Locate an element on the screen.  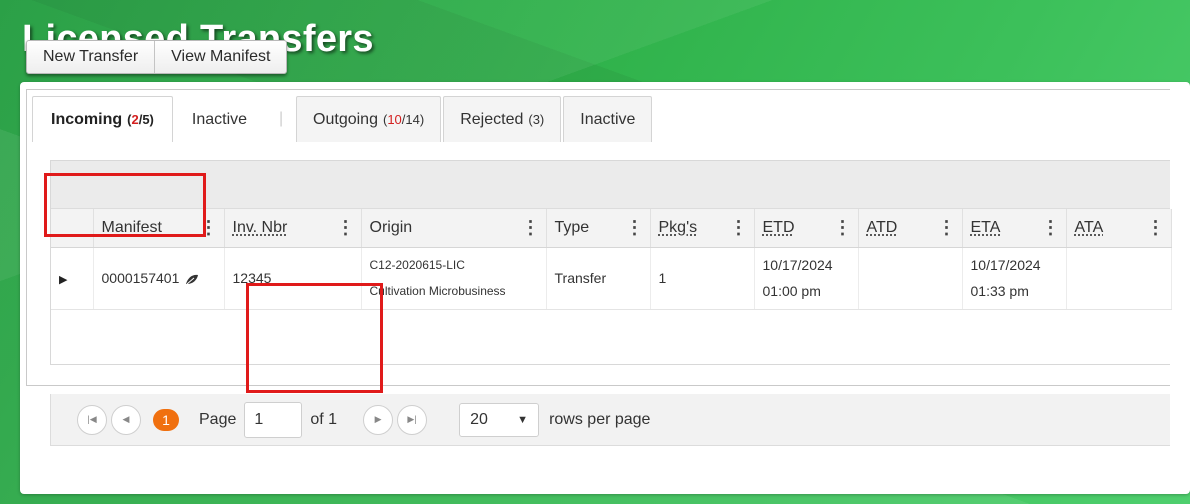
tab-incoming-count: (2/5) is located at coordinates (140, 119).